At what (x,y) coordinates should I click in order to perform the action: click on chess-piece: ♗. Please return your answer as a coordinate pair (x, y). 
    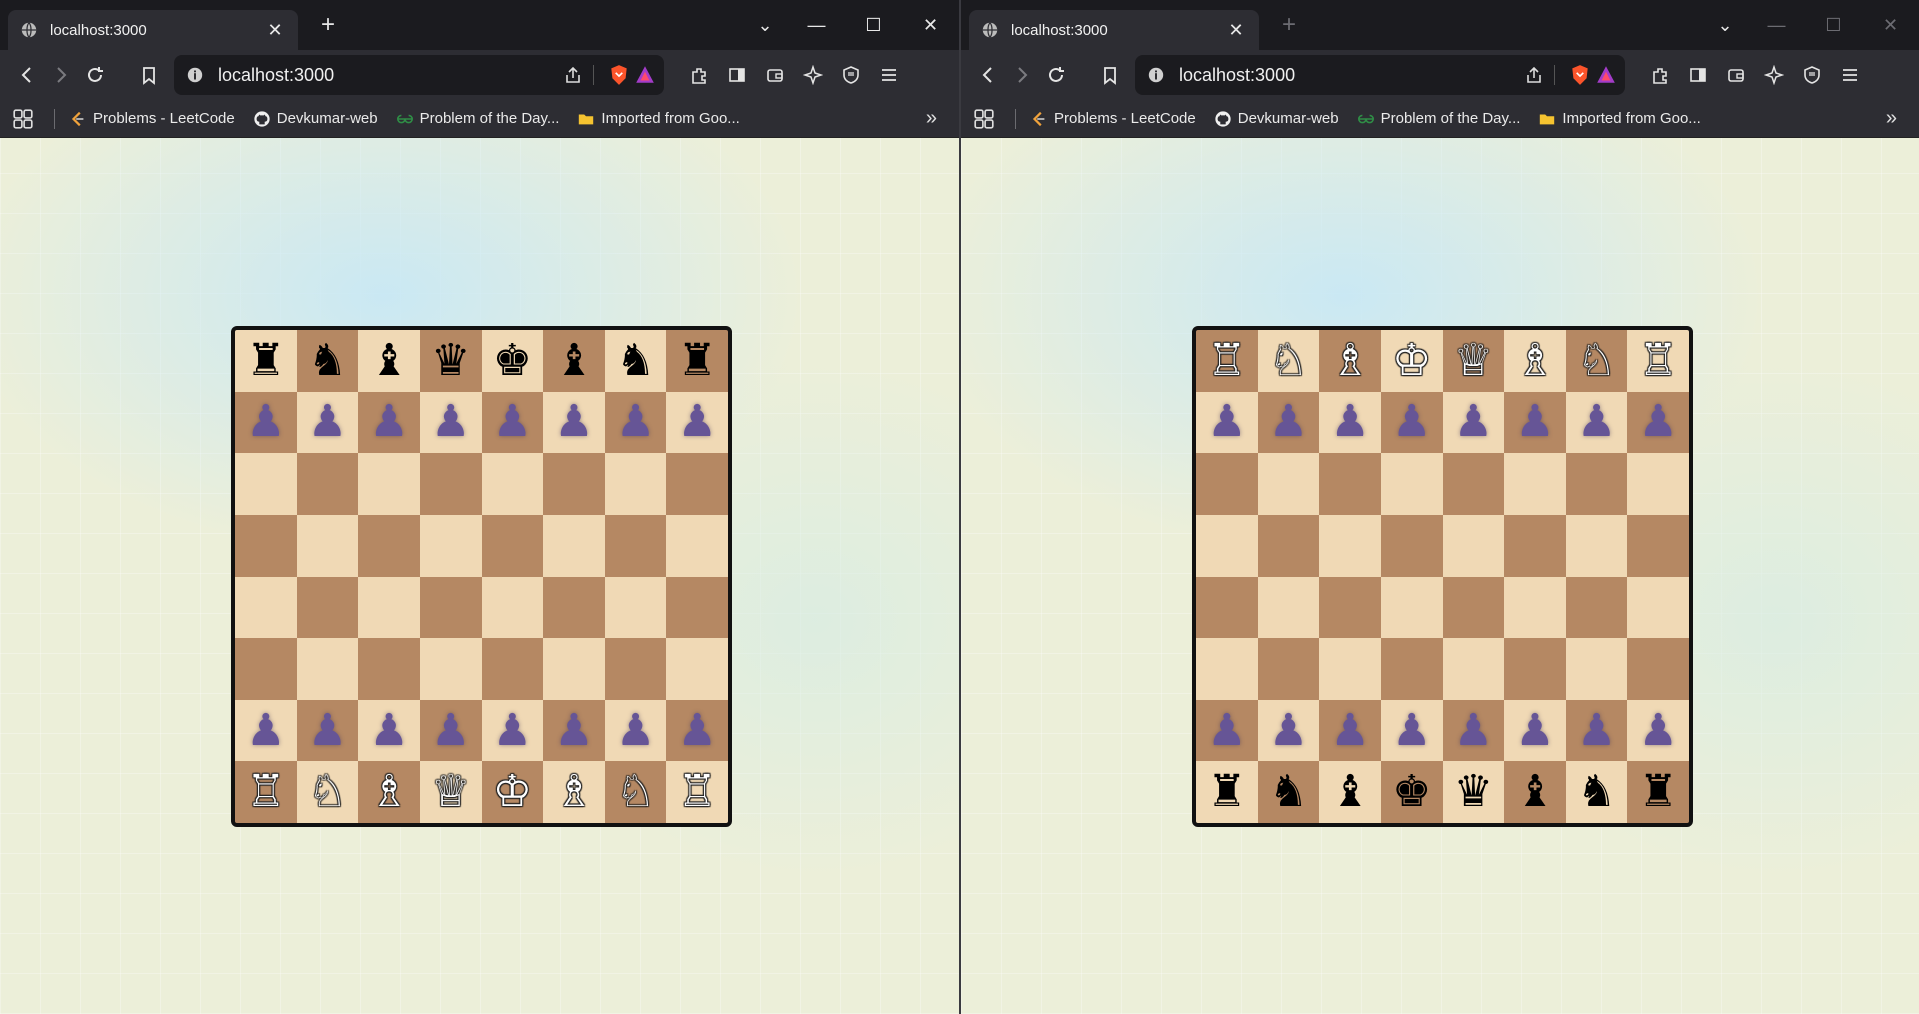
    Looking at the image, I should click on (1534, 360).